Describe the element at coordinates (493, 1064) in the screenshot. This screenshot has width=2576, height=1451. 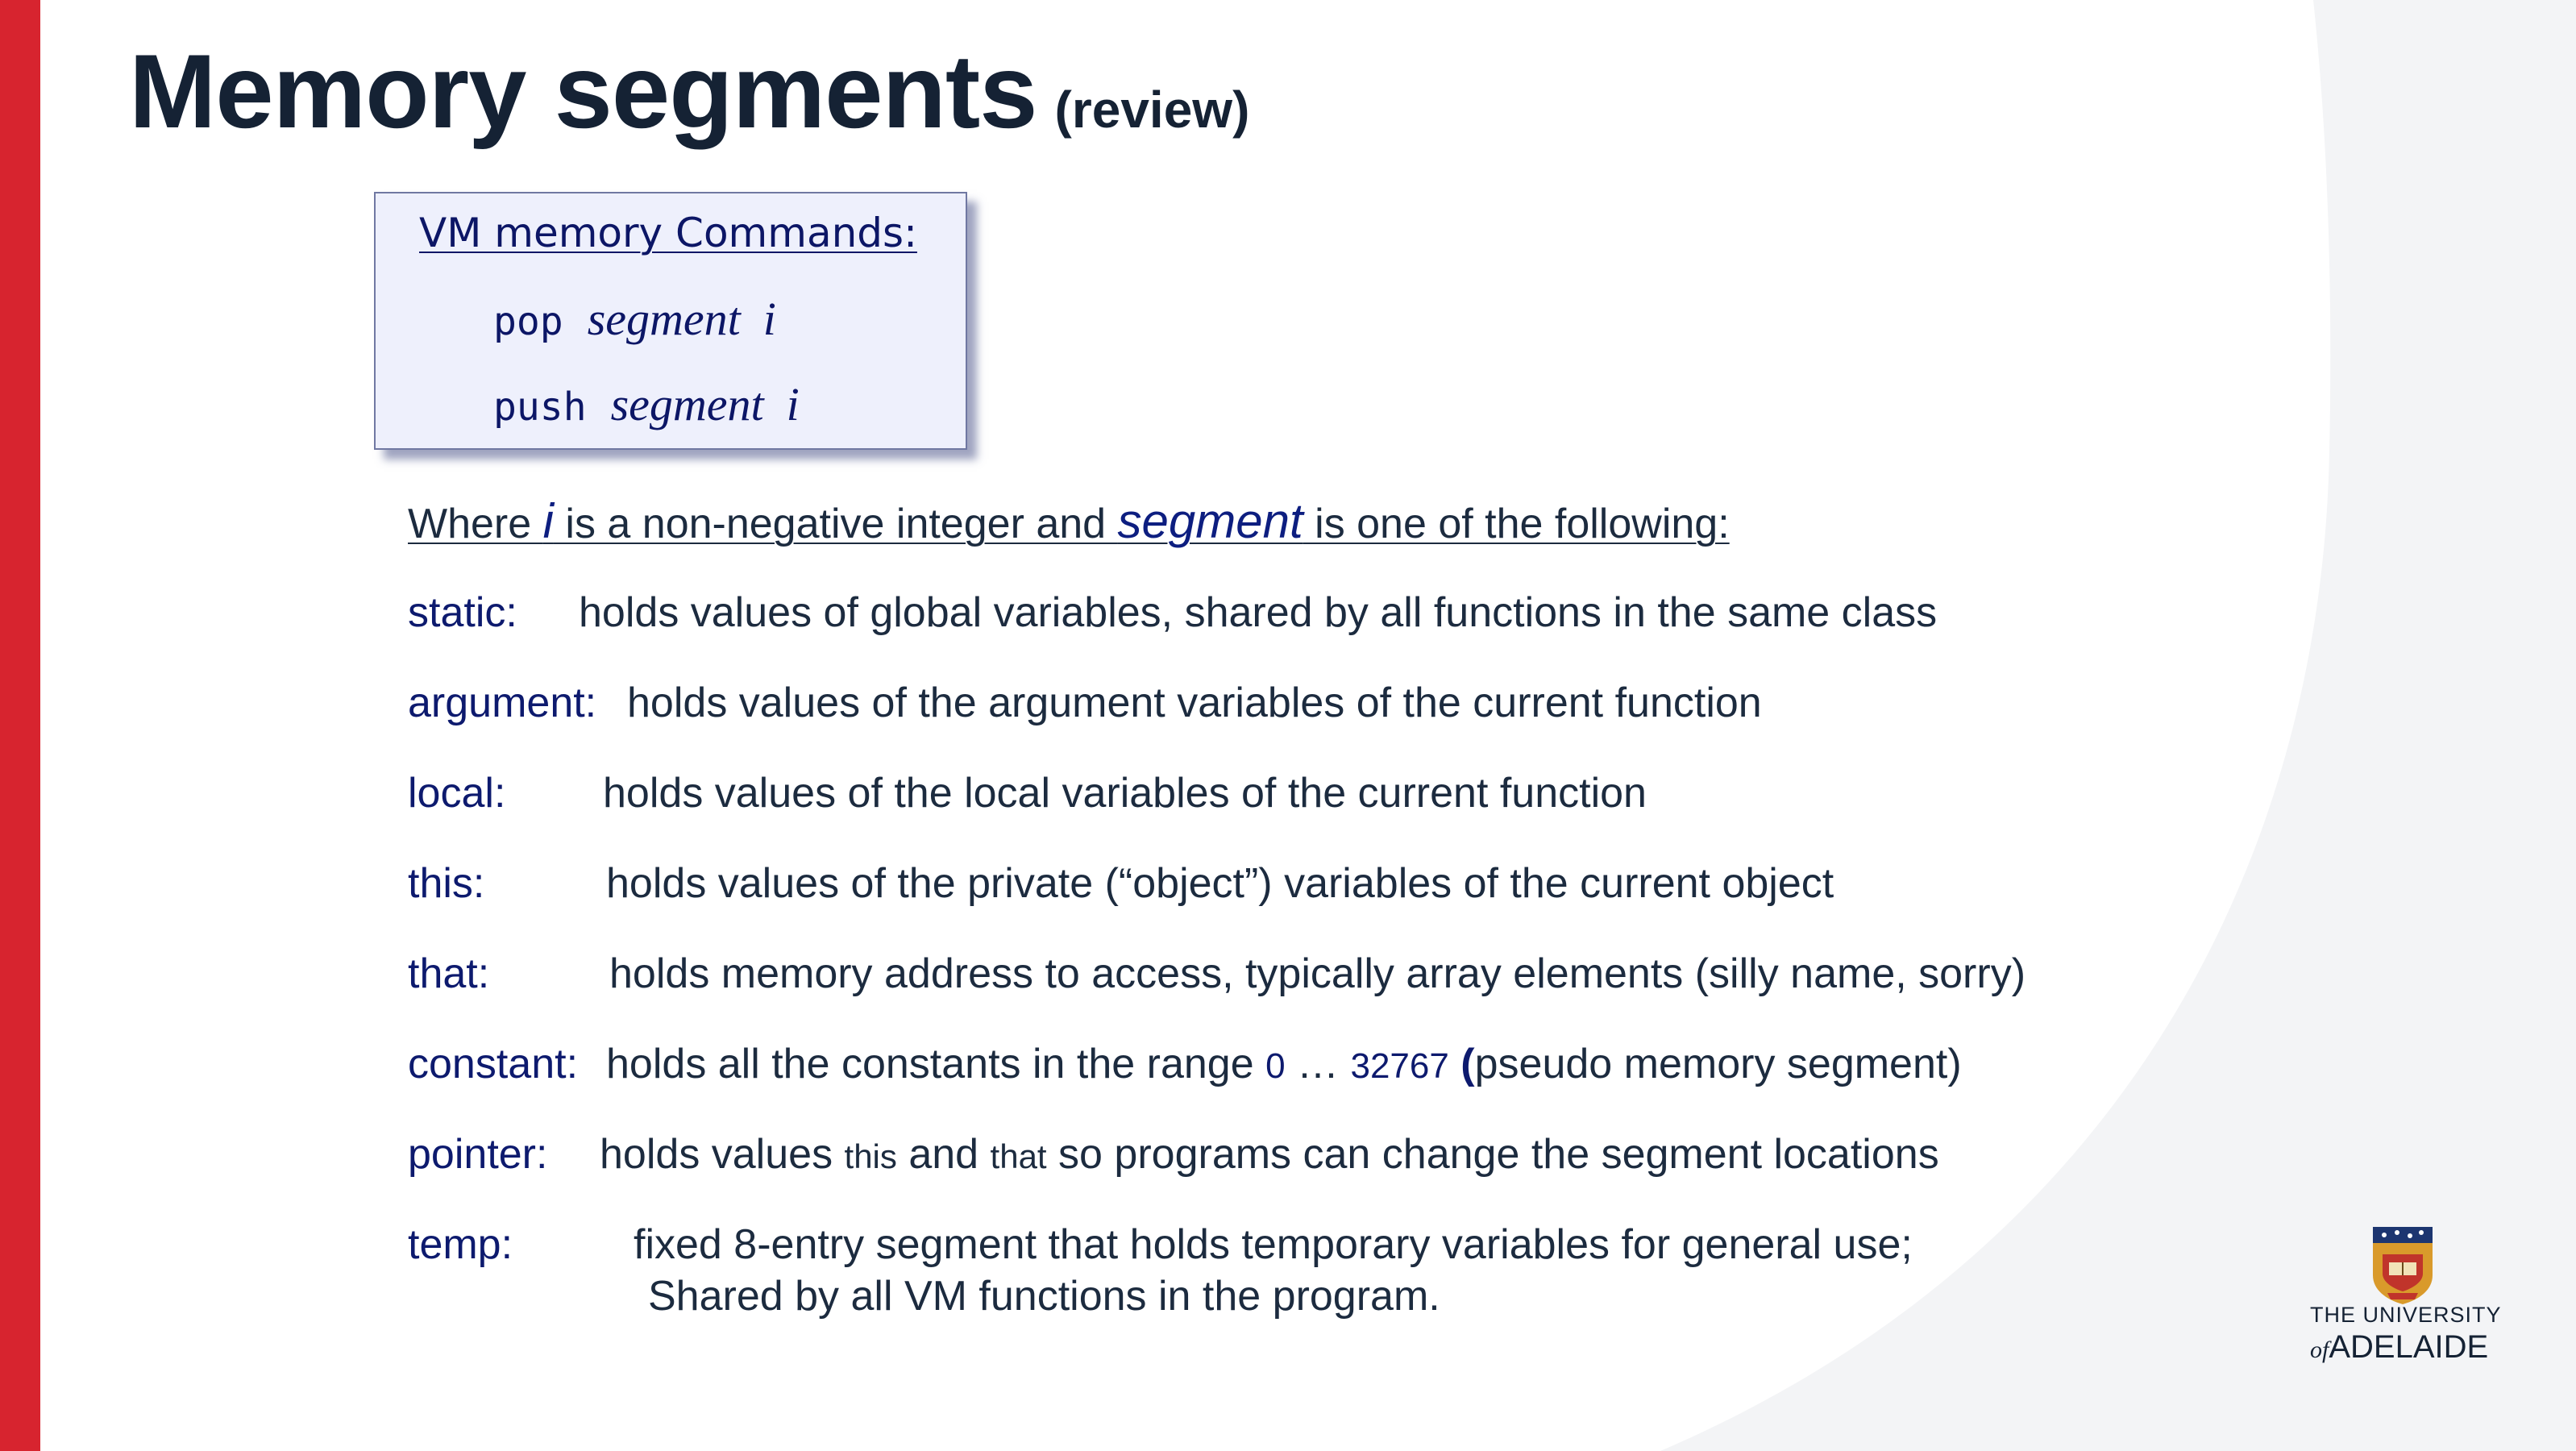
I see `segment-name: constant:` at that location.